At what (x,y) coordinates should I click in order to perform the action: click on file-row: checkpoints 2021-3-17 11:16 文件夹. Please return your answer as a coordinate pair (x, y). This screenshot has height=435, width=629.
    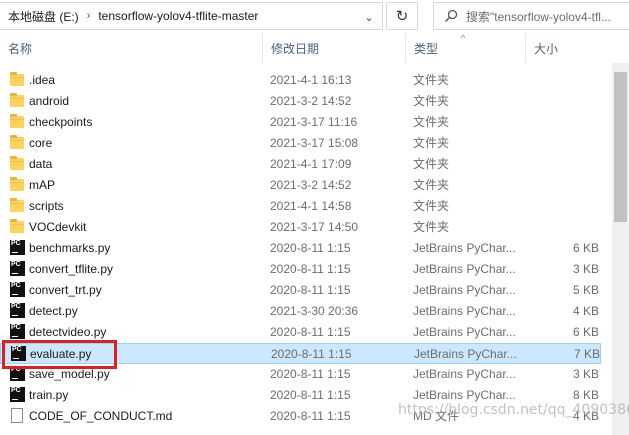
    Looking at the image, I should click on (300, 122).